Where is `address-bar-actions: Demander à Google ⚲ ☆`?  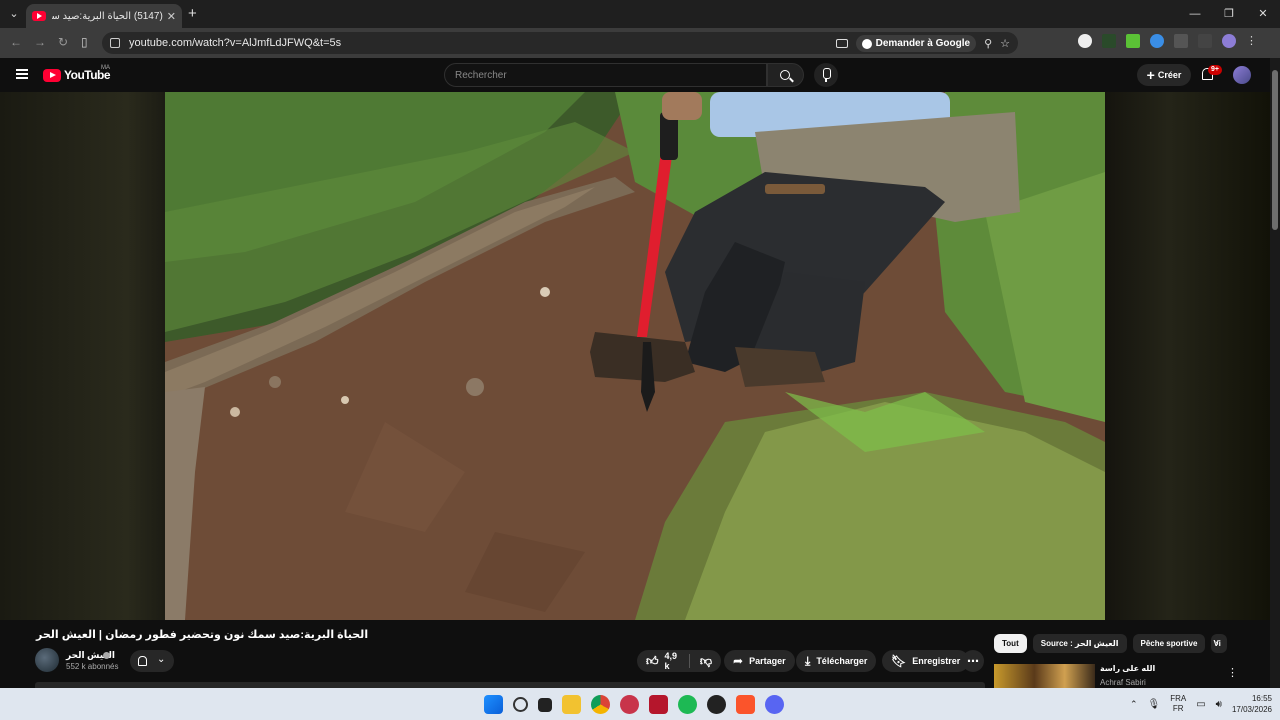 address-bar-actions: Demander à Google ⚲ ☆ is located at coordinates (922, 43).